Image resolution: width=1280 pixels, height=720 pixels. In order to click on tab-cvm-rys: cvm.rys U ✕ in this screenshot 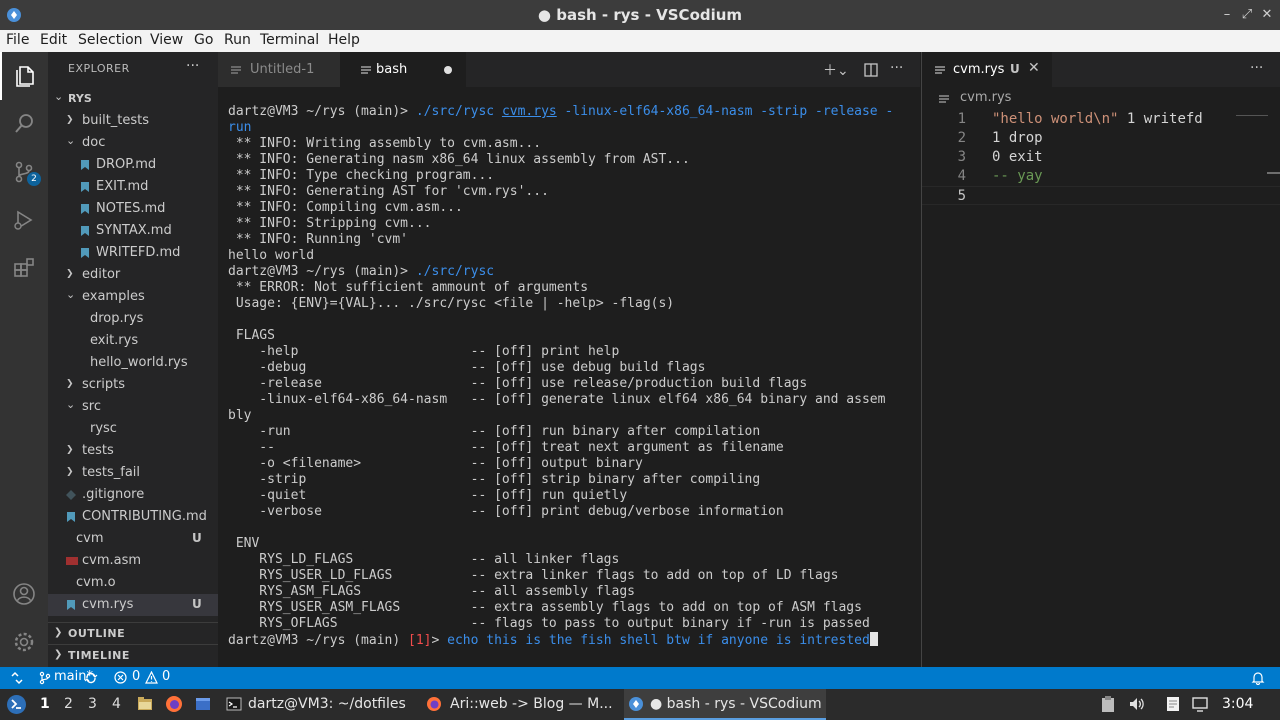, I will do `click(987, 69)`.